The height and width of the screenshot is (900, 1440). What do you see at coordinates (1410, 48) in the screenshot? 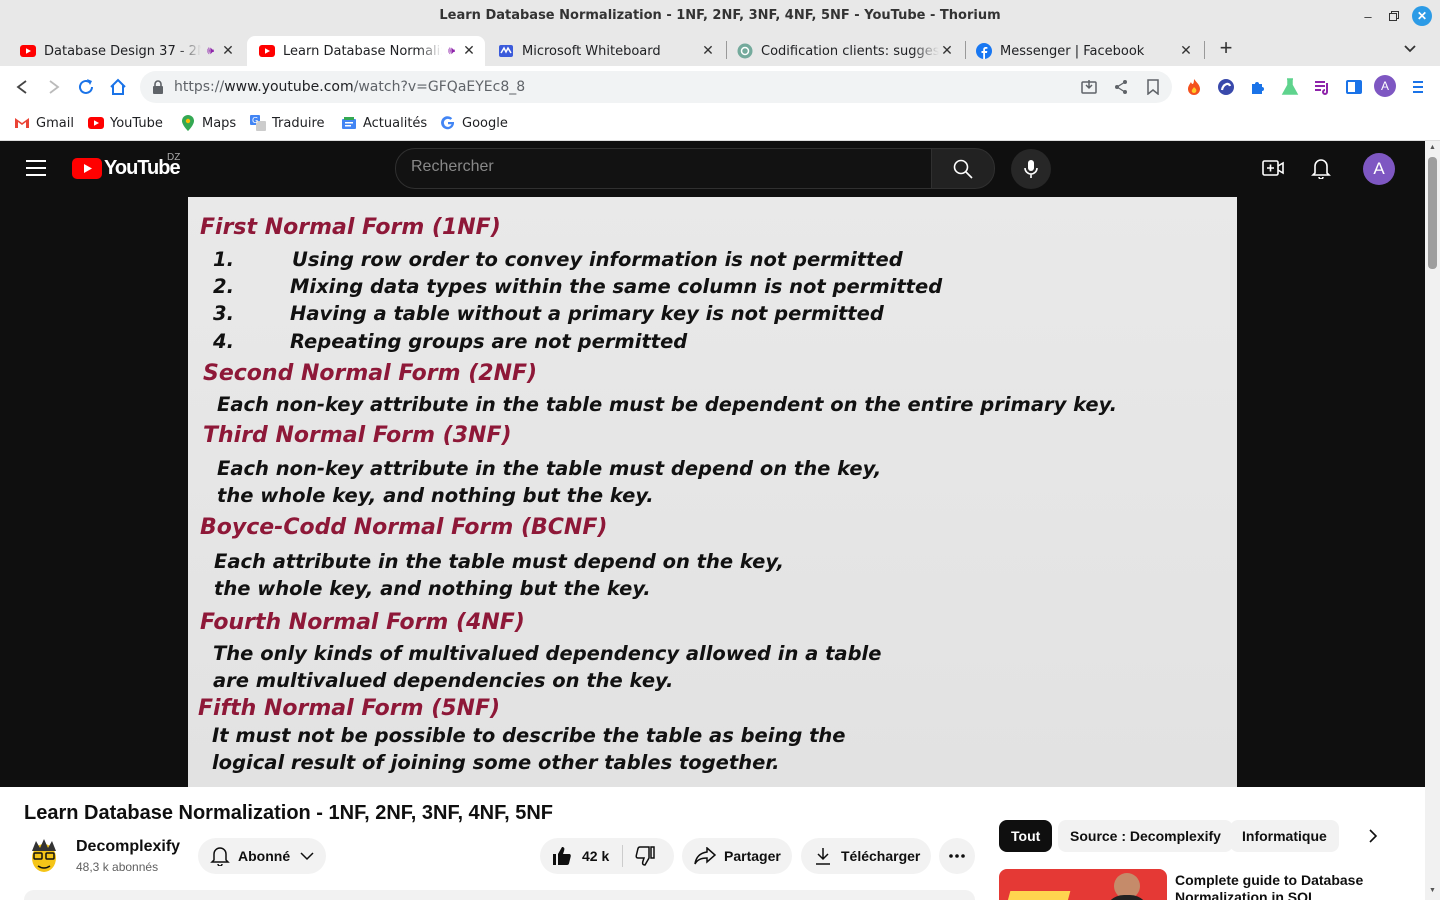
I see `tab-search-button` at bounding box center [1410, 48].